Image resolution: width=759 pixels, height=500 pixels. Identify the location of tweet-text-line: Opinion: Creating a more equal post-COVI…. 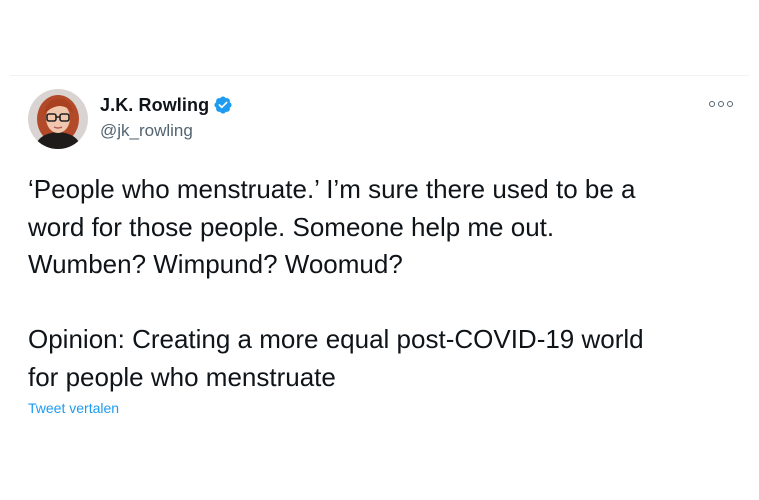
(336, 339).